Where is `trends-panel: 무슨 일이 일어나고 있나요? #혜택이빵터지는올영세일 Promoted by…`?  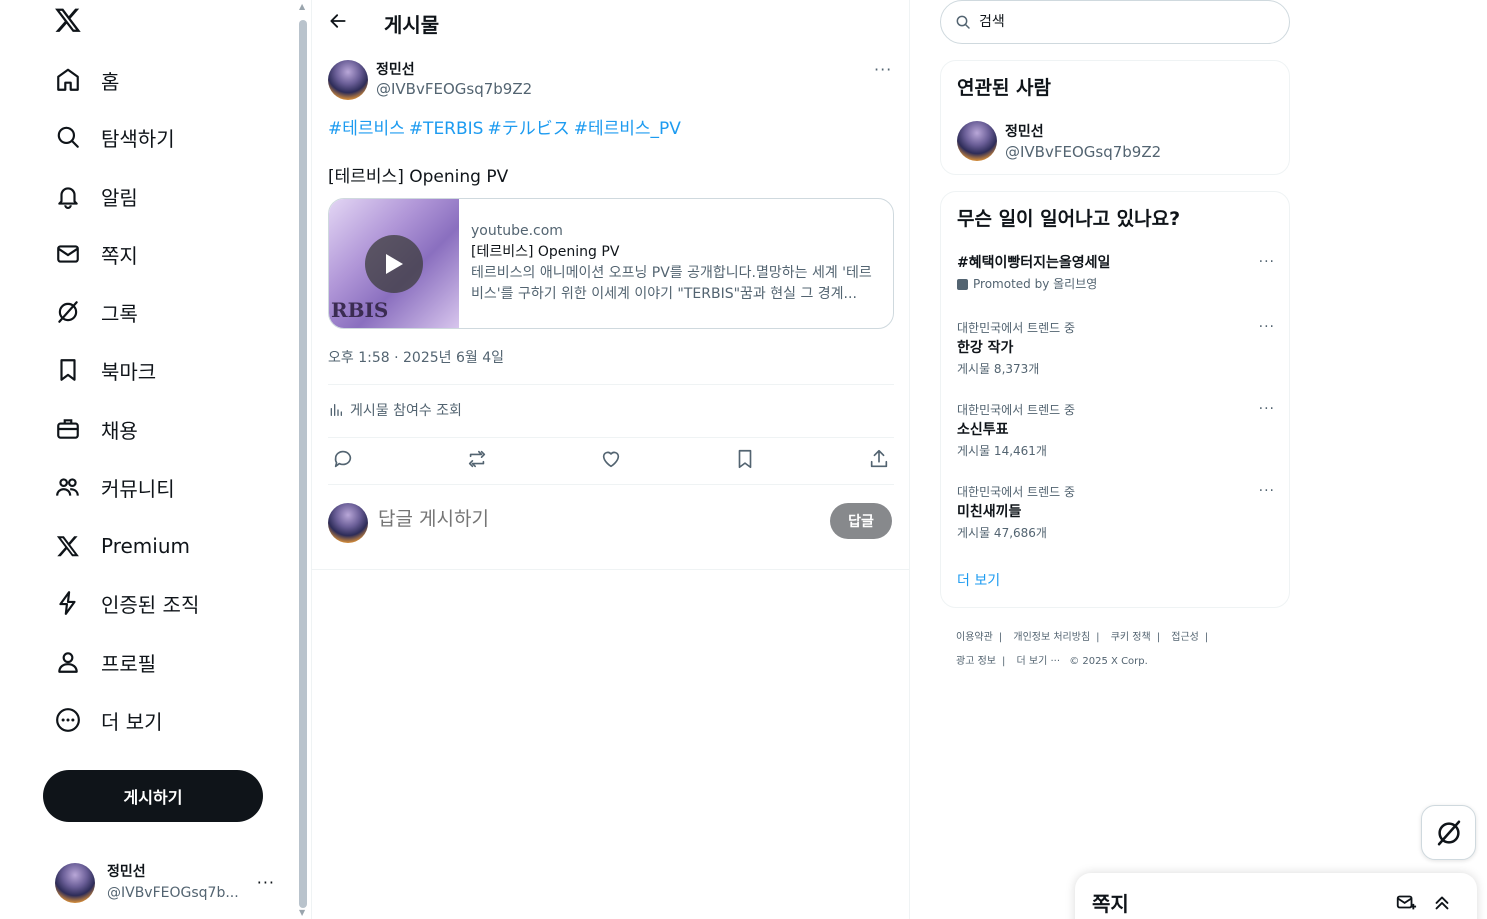 trends-panel: 무슨 일이 일어나고 있나요? #혜택이빵터지는올영세일 Promoted by… is located at coordinates (1115, 399).